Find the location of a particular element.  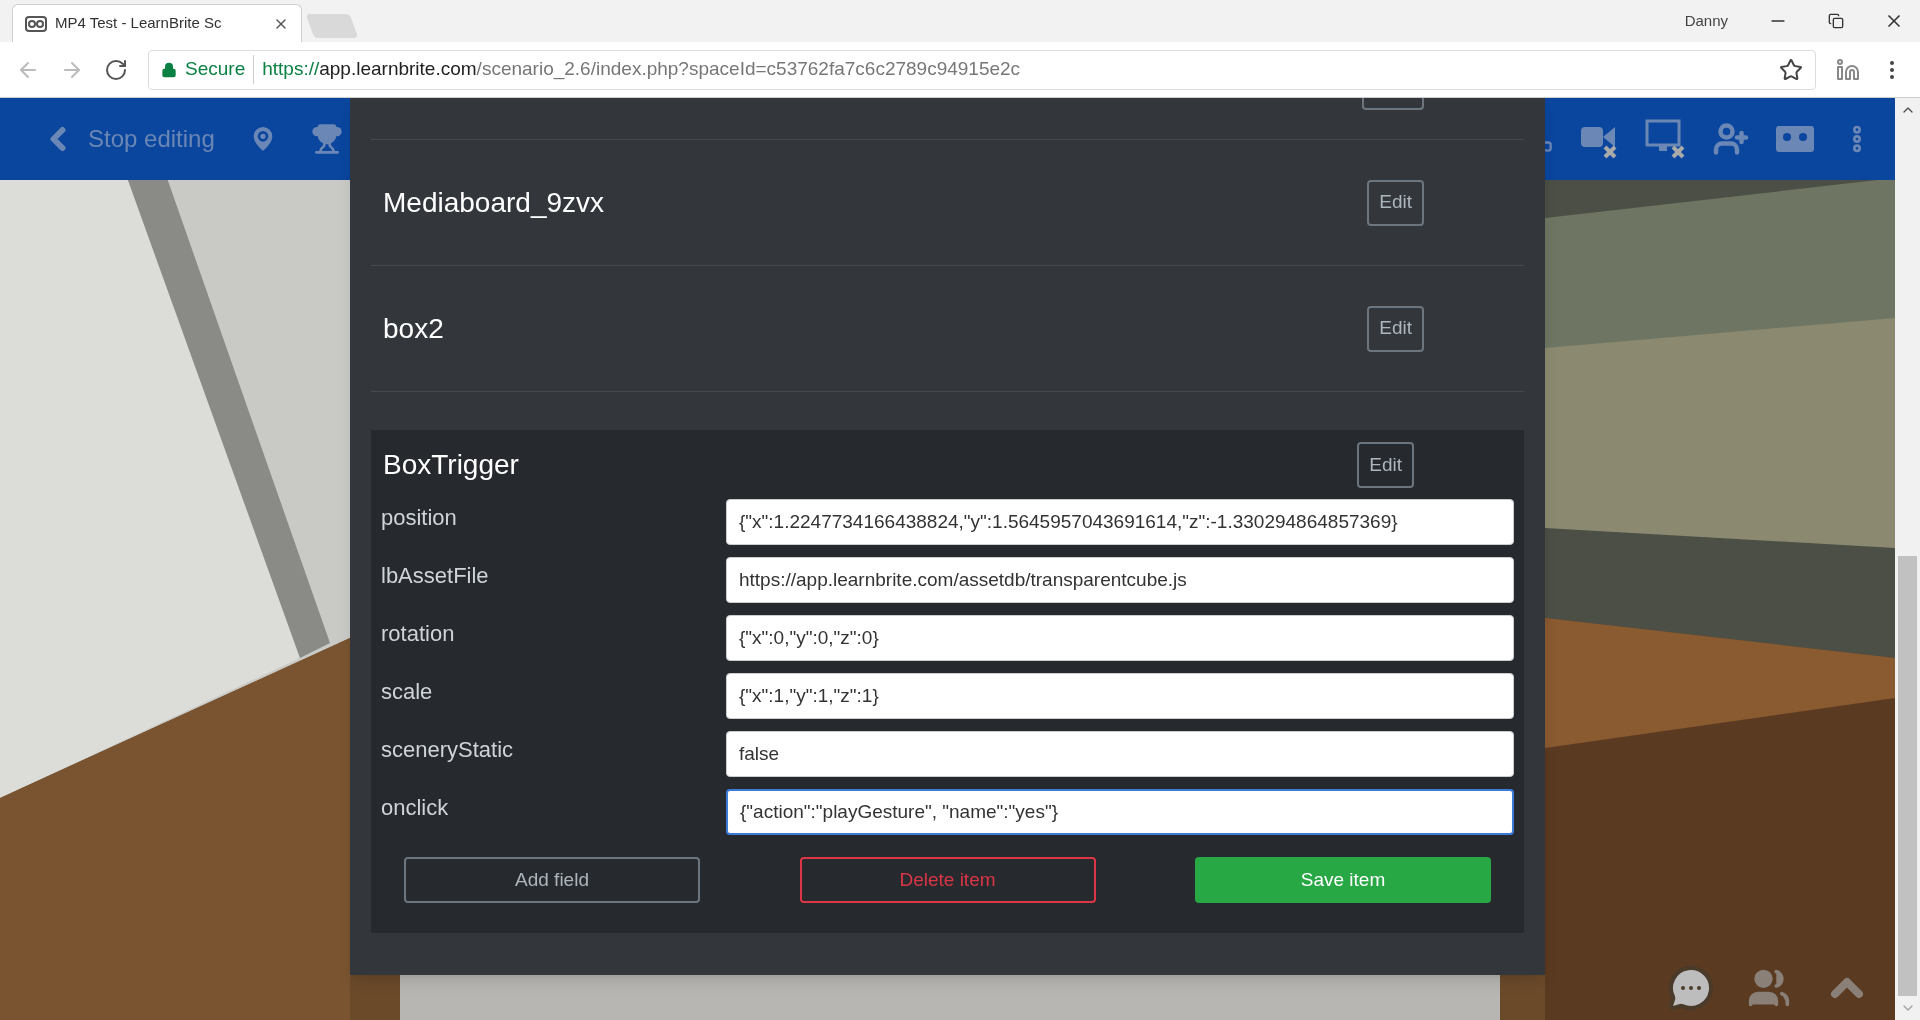

field-label: scale is located at coordinates (407, 692).